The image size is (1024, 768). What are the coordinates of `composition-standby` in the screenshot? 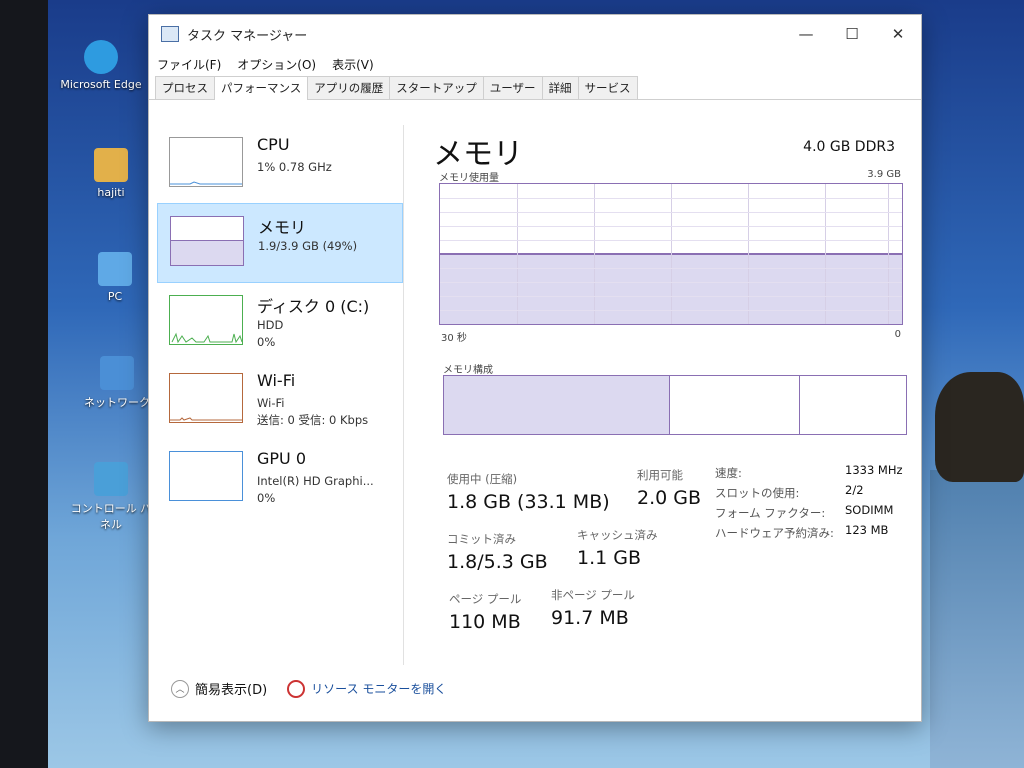 It's located at (735, 405).